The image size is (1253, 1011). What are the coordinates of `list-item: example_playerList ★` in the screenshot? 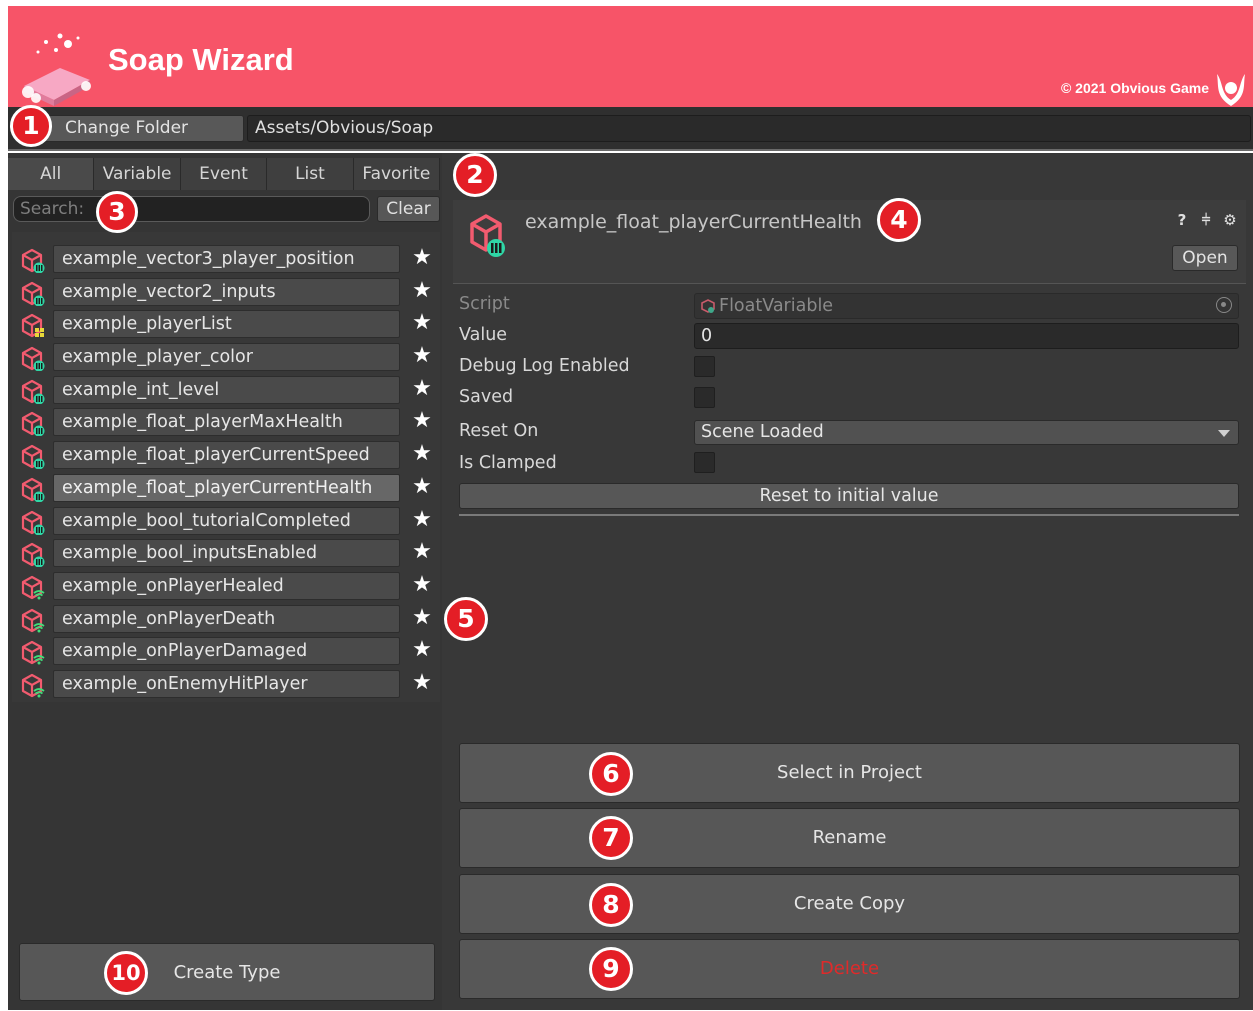 It's located at (228, 325).